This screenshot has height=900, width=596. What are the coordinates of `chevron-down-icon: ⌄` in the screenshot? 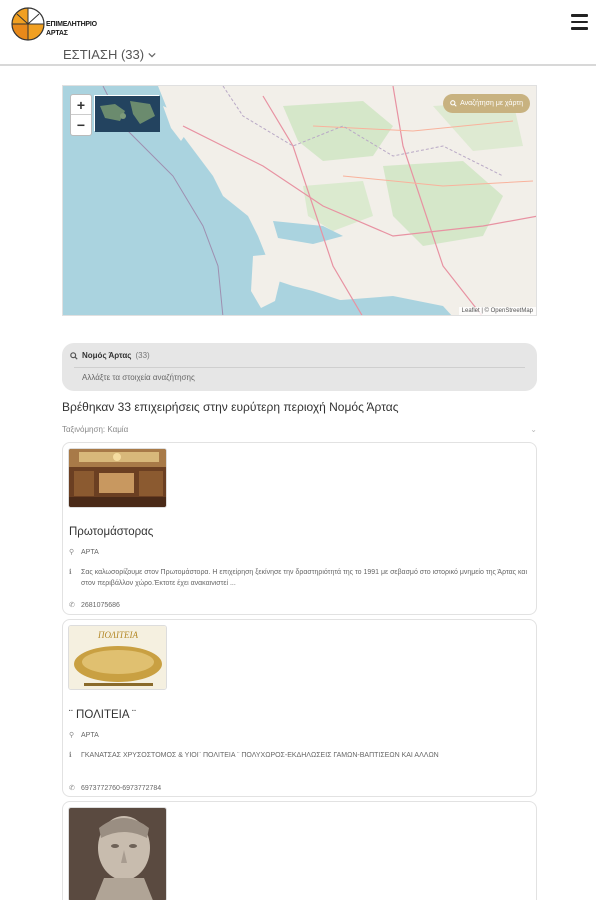 It's located at (533, 429).